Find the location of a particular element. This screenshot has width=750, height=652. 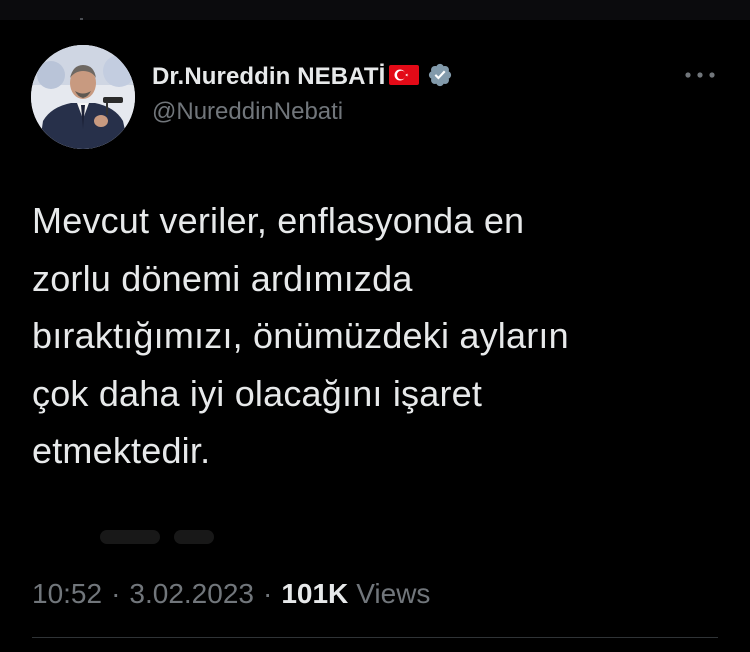

author-handle: @NureddinNebati is located at coordinates (247, 112).